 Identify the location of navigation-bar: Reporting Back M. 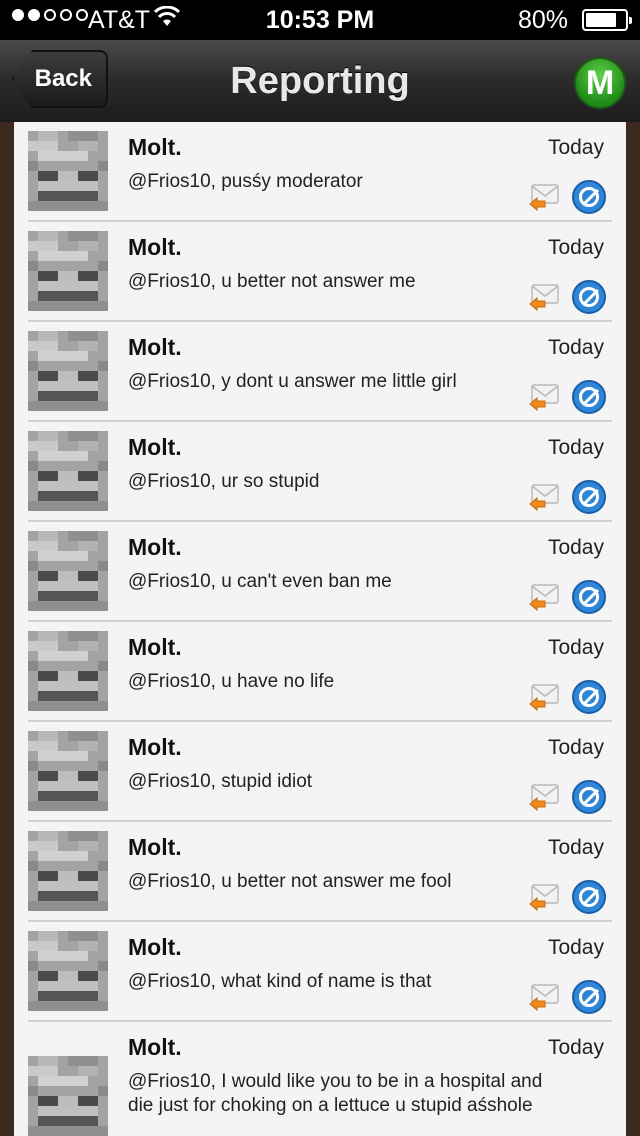
(320, 81).